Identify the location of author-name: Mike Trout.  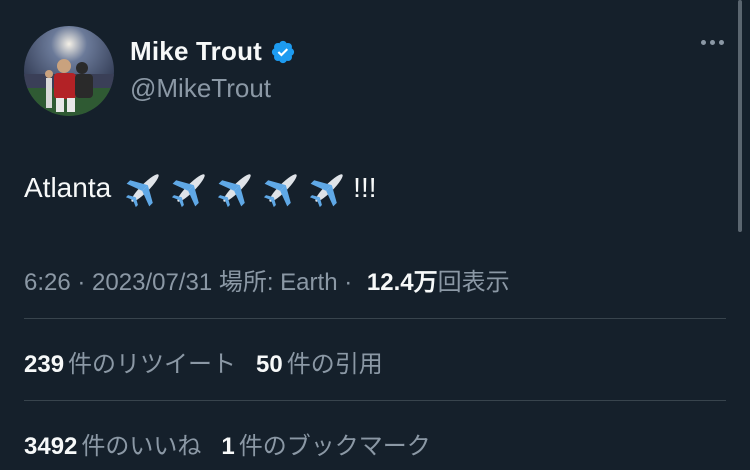
(196, 51).